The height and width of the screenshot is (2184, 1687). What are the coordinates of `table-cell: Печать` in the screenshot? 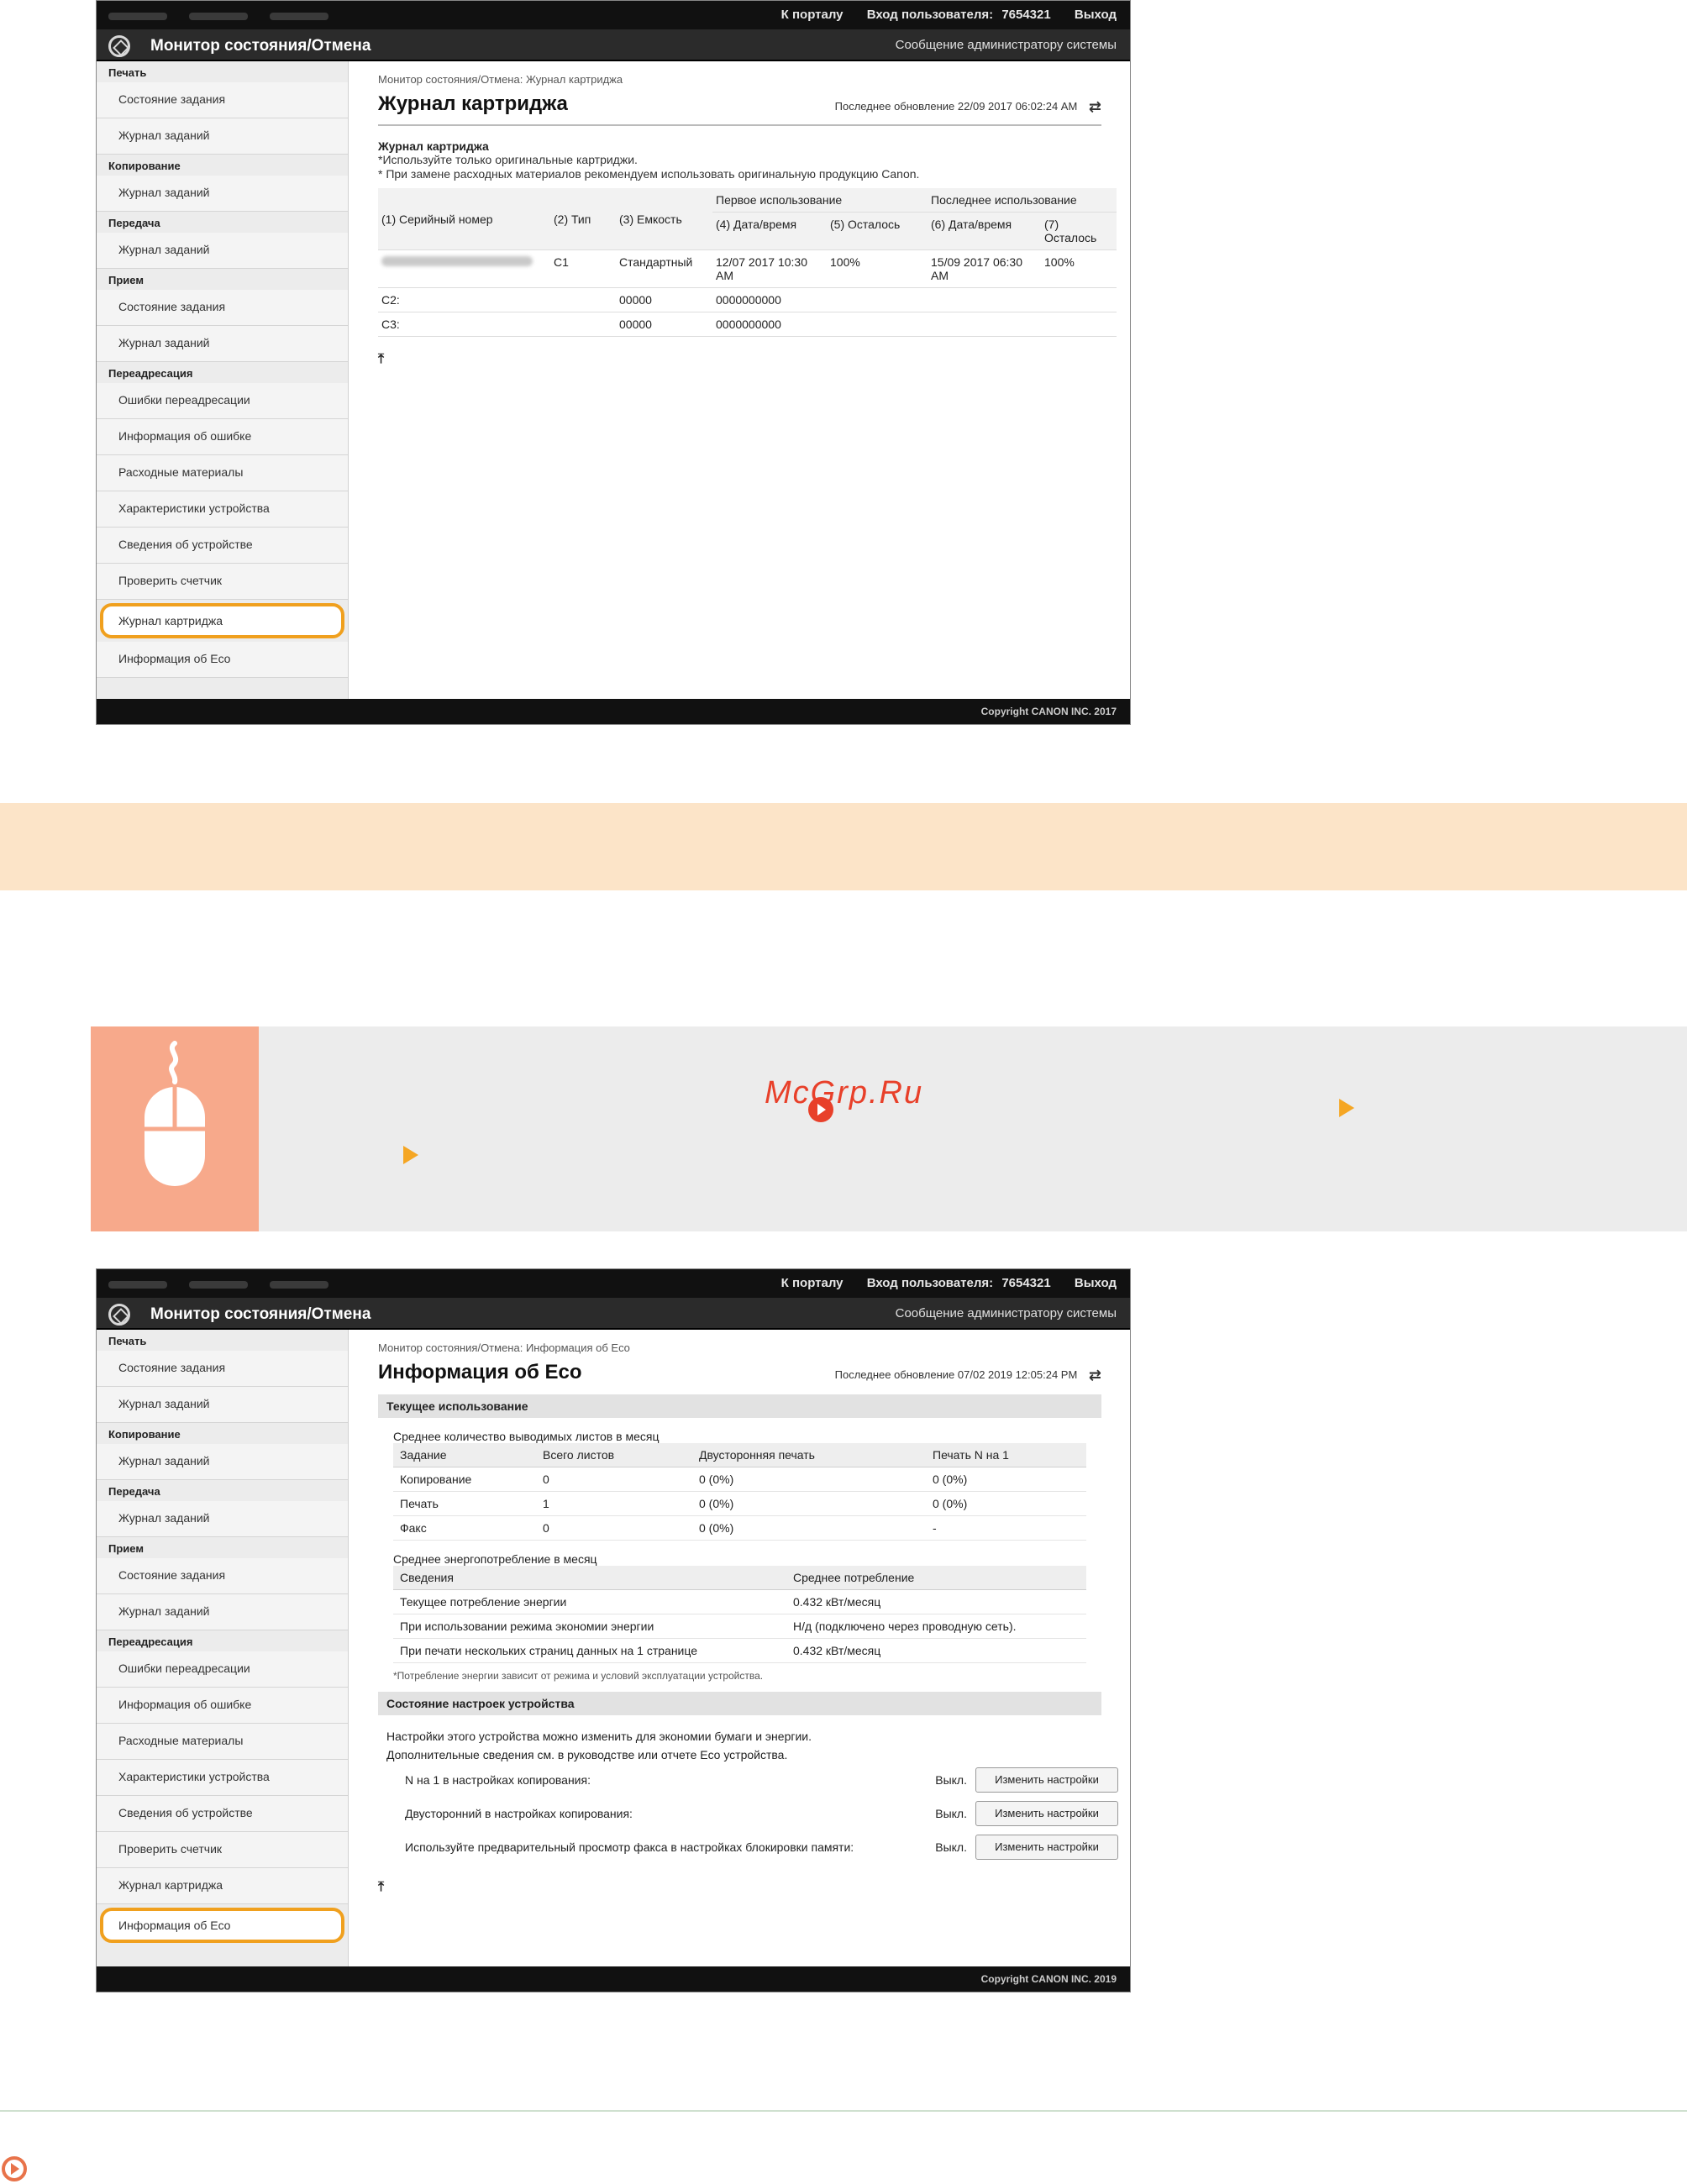 It's located at (465, 1504).